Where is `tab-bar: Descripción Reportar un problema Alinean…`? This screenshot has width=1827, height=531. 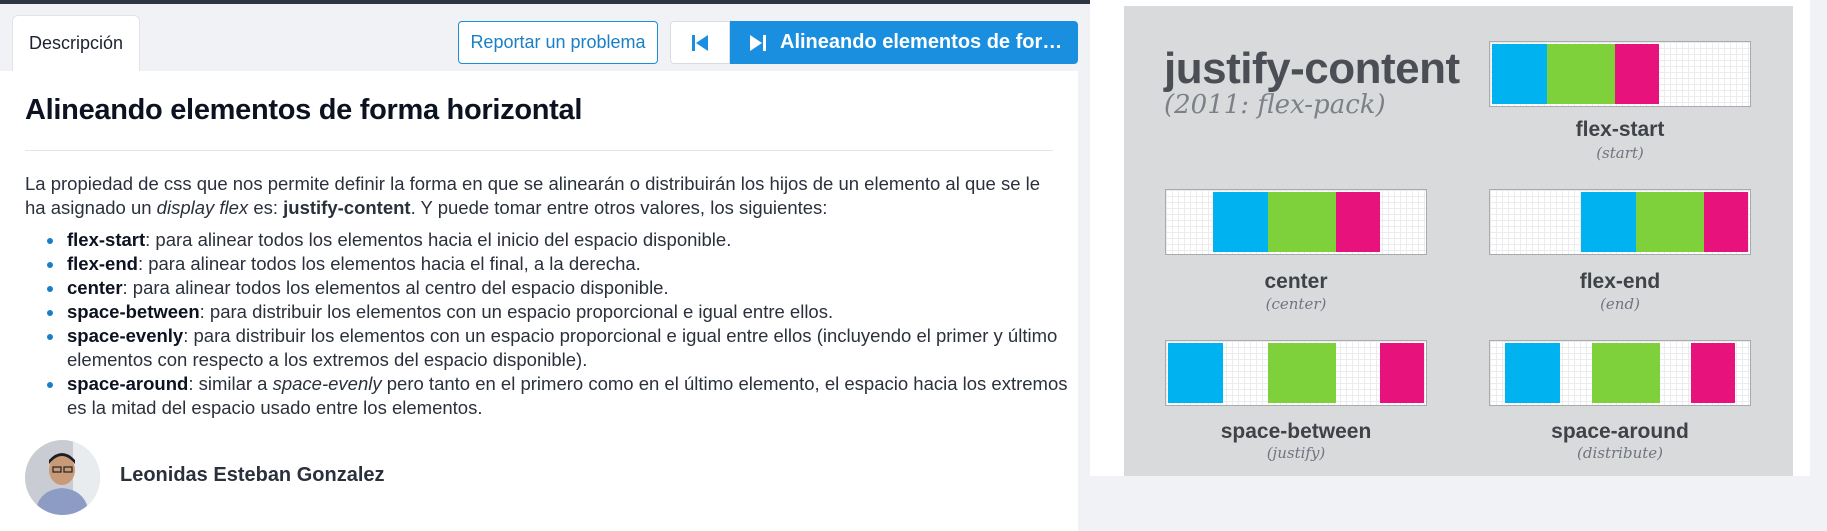
tab-bar: Descripción Reportar un problema Alinean… is located at coordinates (539, 37).